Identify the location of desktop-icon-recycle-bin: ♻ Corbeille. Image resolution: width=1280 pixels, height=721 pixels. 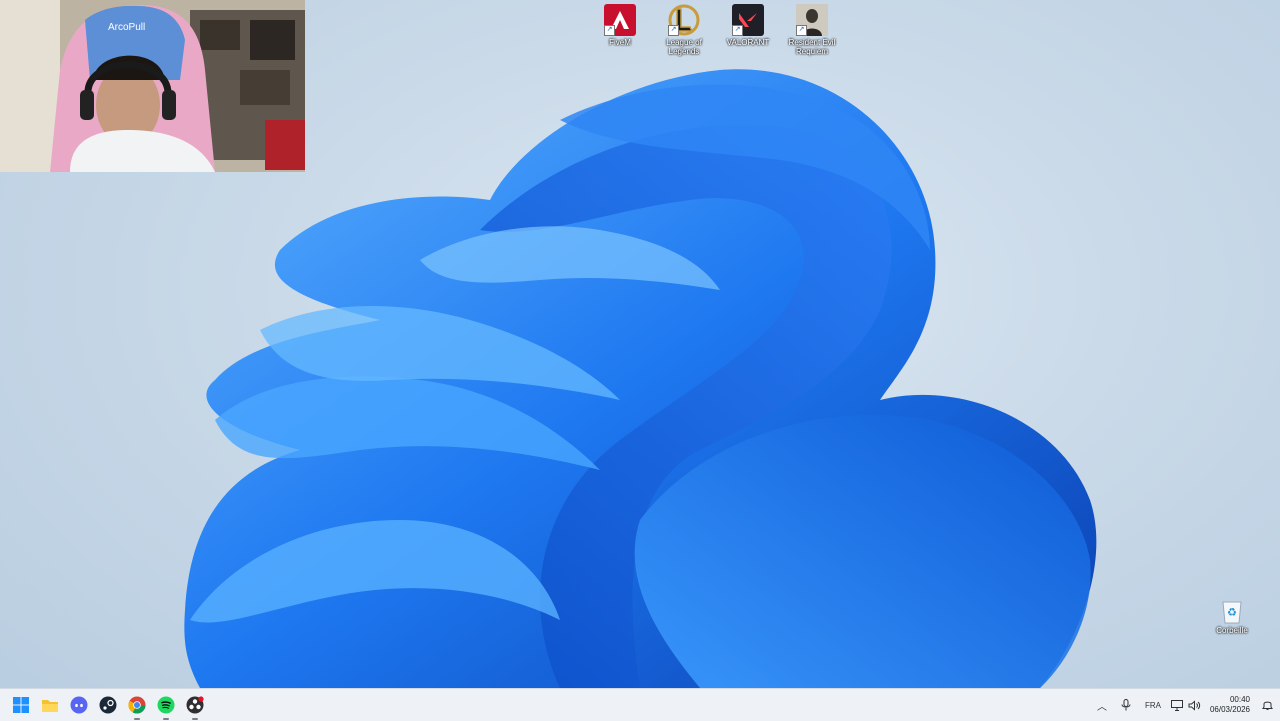
(1232, 615).